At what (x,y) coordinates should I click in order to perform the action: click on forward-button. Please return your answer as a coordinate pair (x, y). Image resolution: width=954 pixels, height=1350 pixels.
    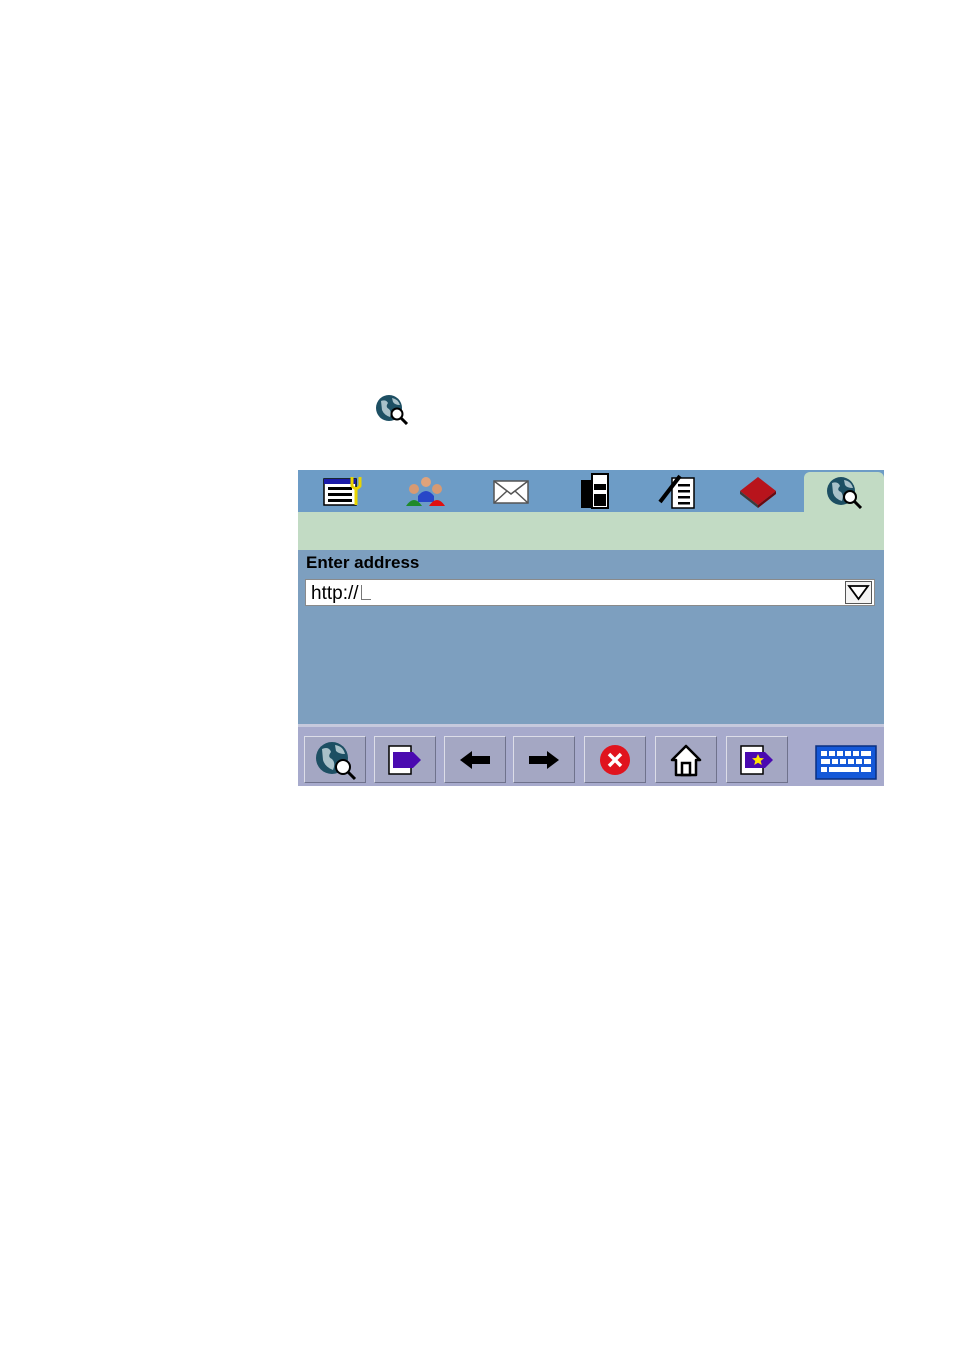
    Looking at the image, I should click on (544, 759).